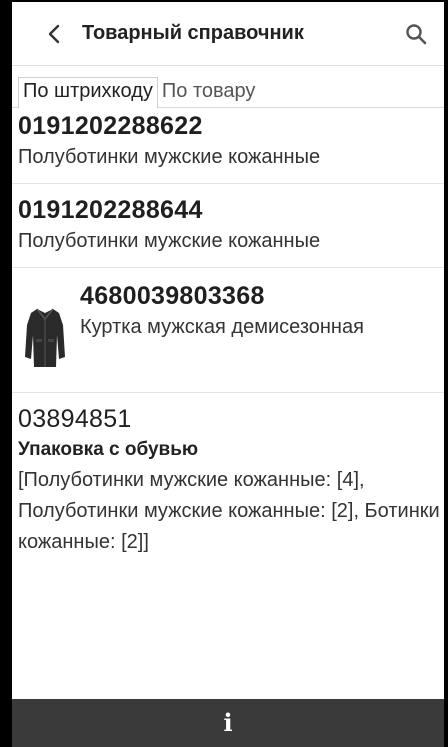 Image resolution: width=448 pixels, height=747 pixels. I want to click on chevron-left-icon, so click(54, 33).